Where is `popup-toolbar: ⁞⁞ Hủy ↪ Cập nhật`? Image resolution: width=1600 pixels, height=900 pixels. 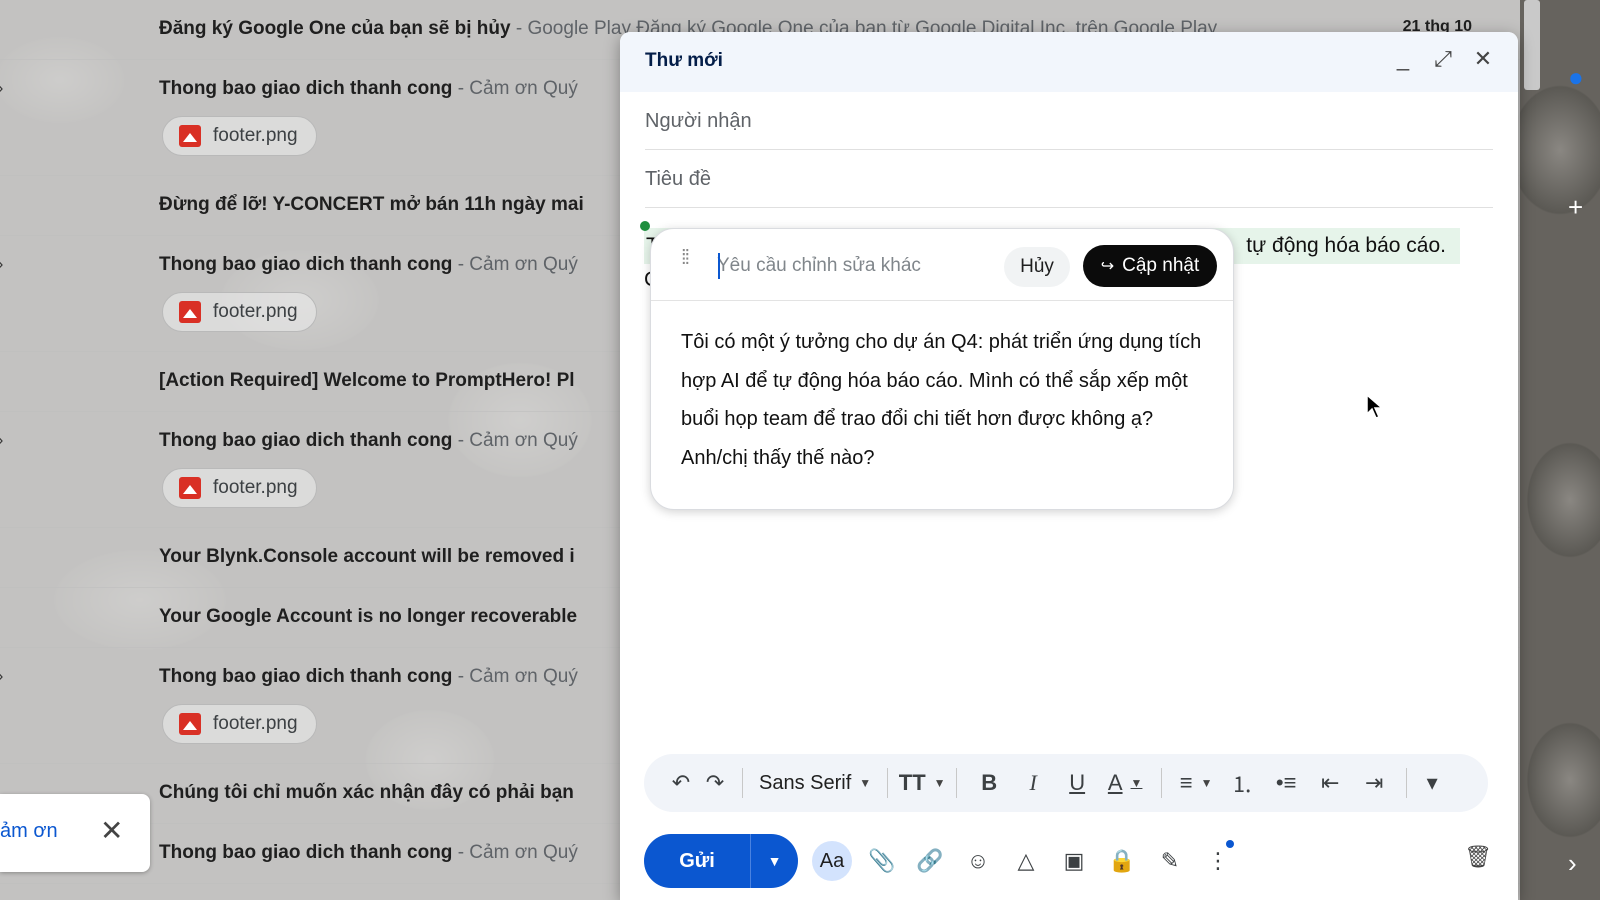
popup-toolbar: ⁞⁞ Hủy ↪ Cập nhật is located at coordinates (942, 265).